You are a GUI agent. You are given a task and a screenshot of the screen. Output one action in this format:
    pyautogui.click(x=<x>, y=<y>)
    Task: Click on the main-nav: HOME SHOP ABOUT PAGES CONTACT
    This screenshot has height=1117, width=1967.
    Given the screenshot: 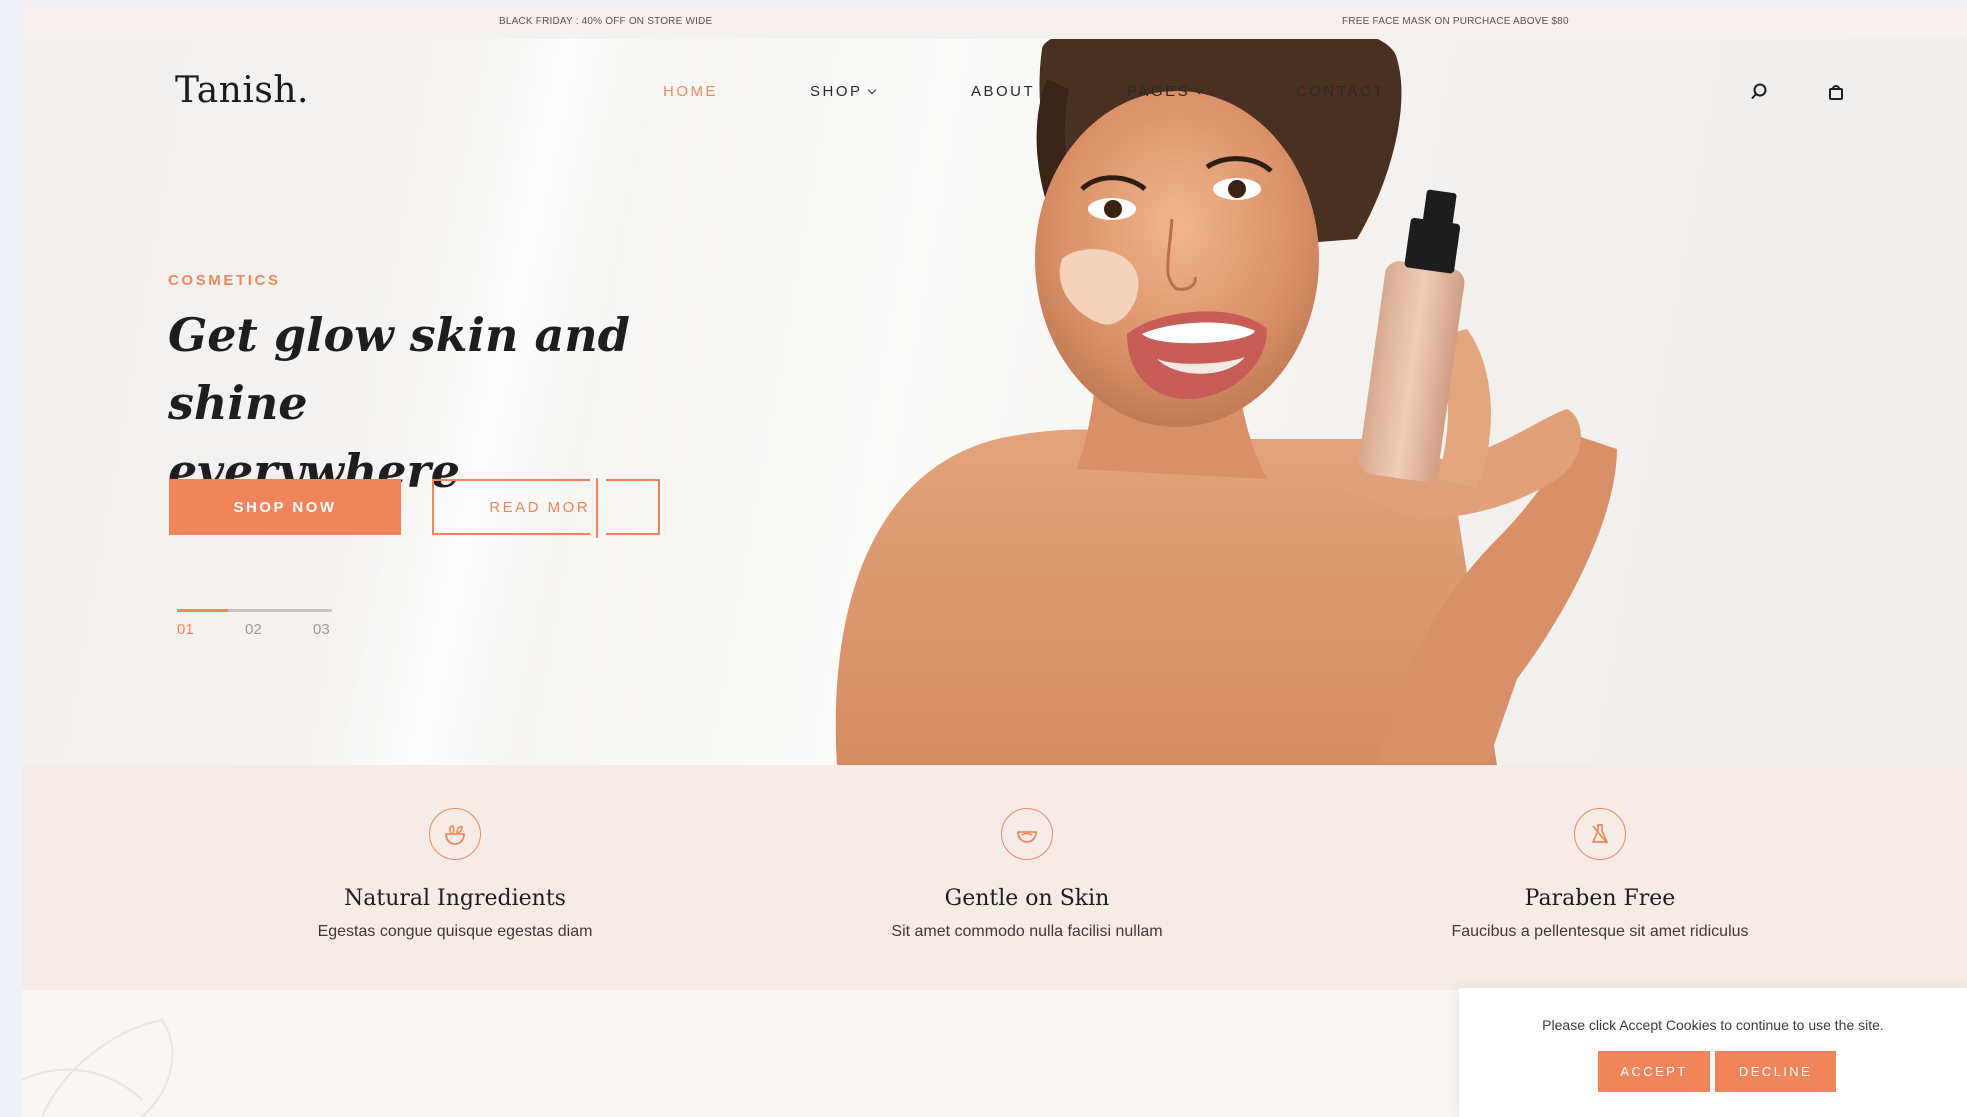 What is the action you would take?
    pyautogui.click(x=994, y=93)
    